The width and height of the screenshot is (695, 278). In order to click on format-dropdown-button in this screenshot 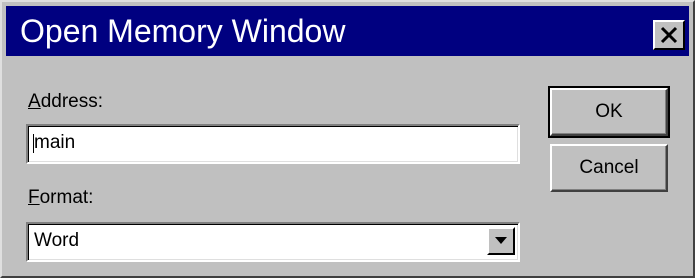, I will do `click(501, 241)`.